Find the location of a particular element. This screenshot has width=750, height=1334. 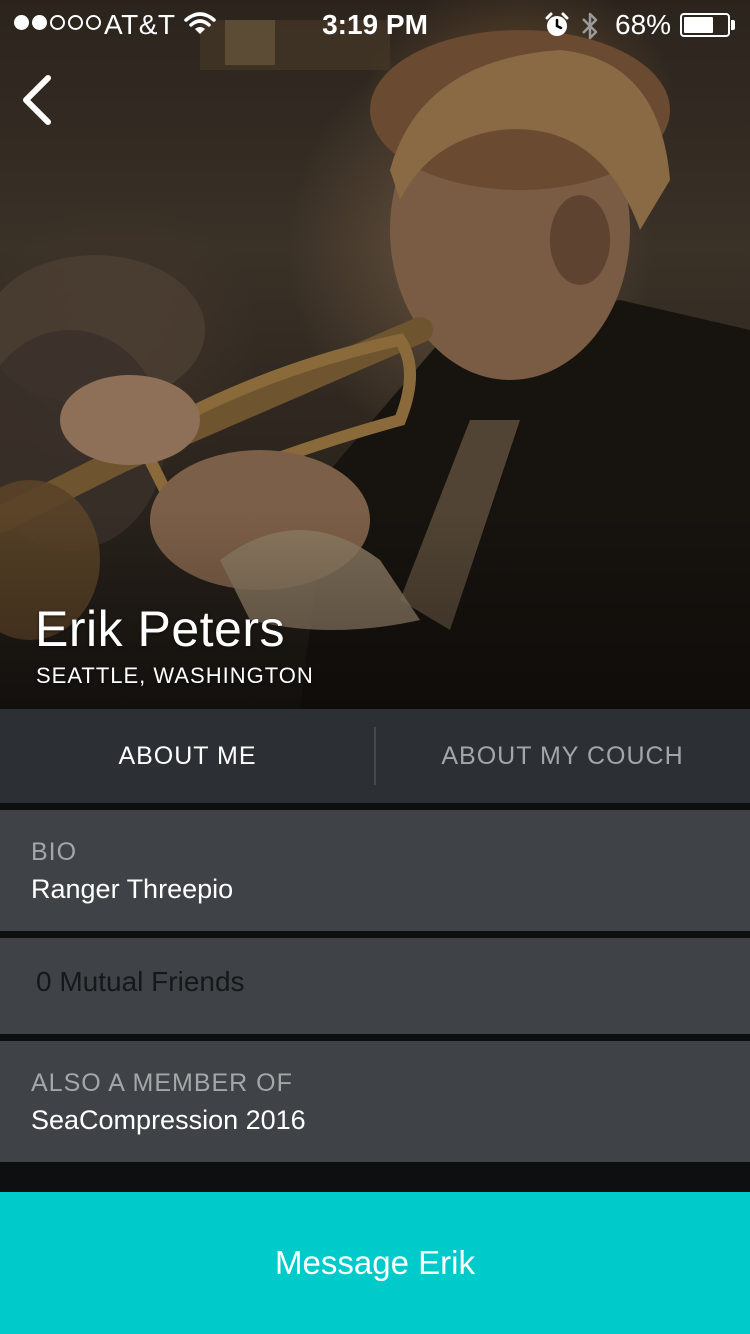

bio-label: BIO is located at coordinates (54, 852).